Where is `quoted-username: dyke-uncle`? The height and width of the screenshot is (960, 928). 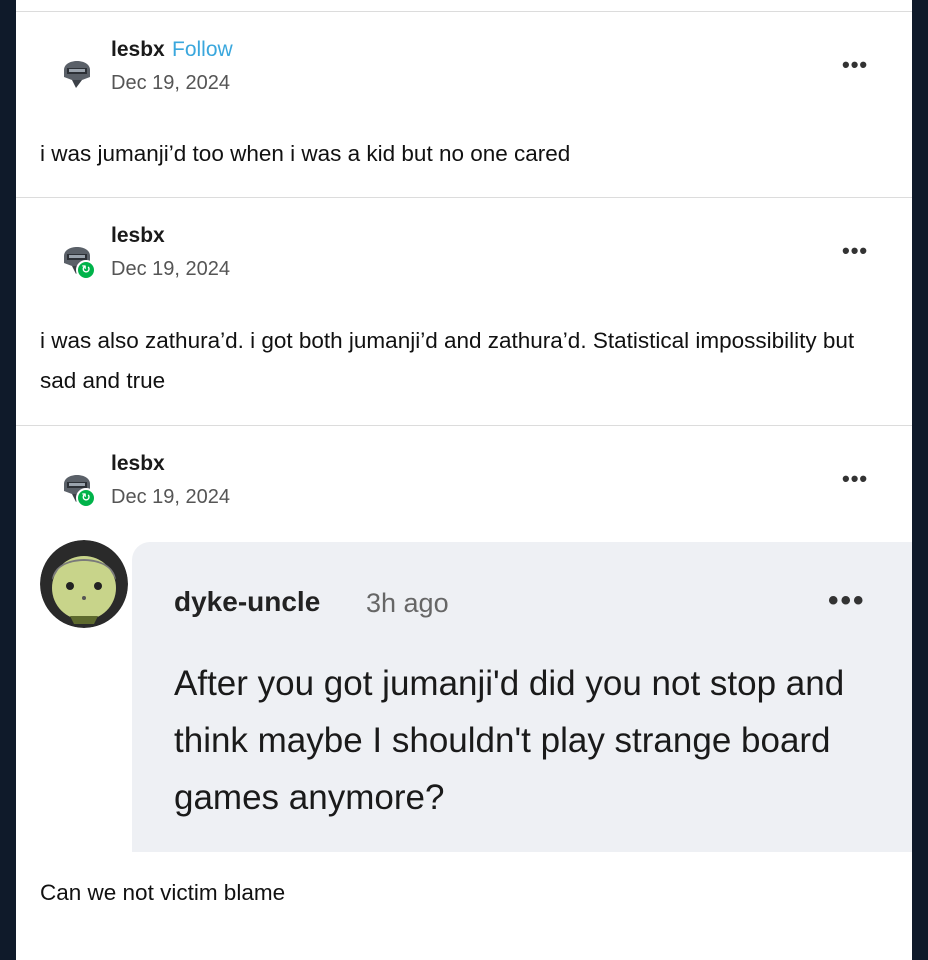 quoted-username: dyke-uncle is located at coordinates (247, 602).